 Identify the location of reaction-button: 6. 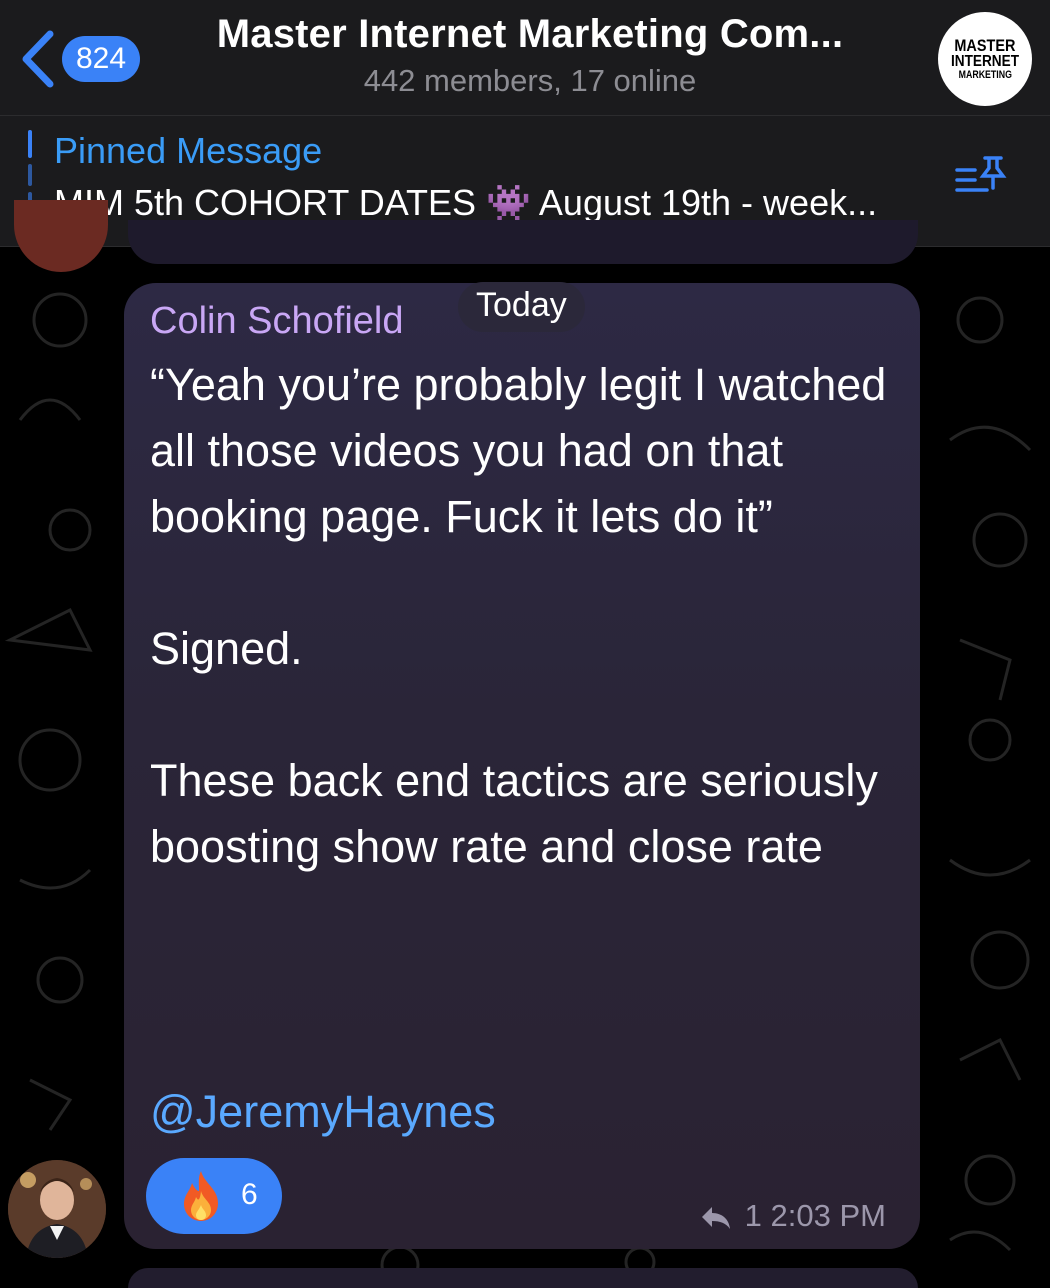
(214, 1196).